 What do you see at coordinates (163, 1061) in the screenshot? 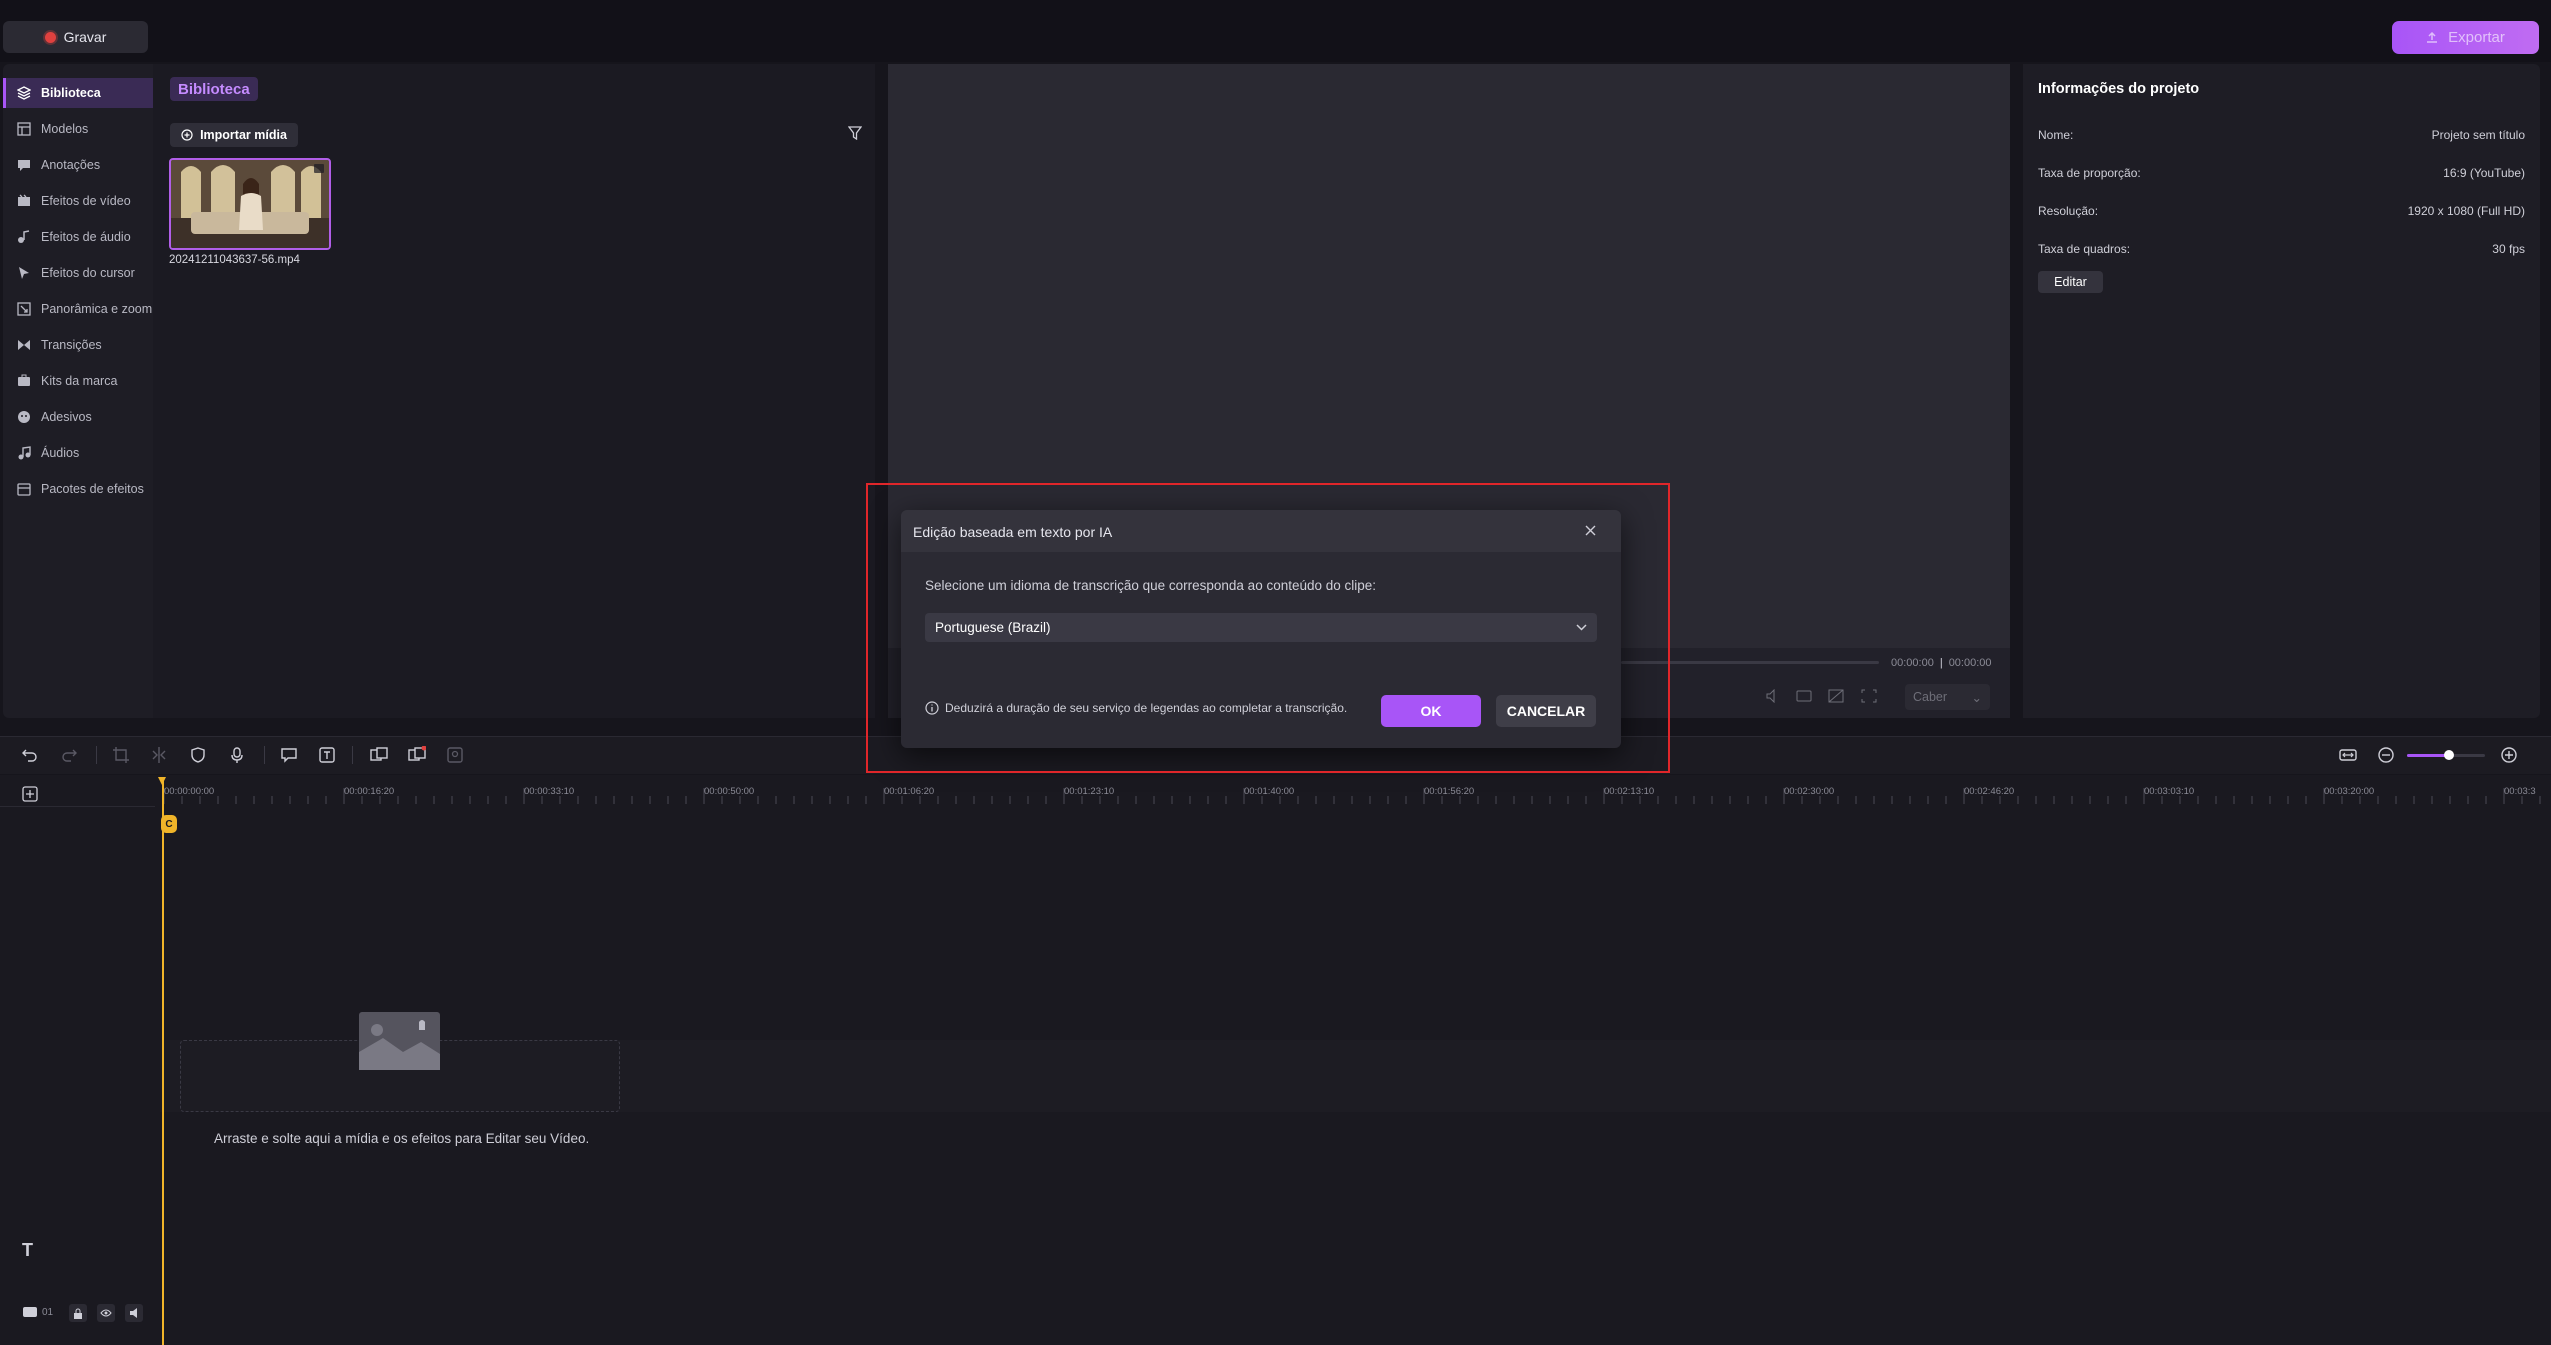
I see `playhead` at bounding box center [163, 1061].